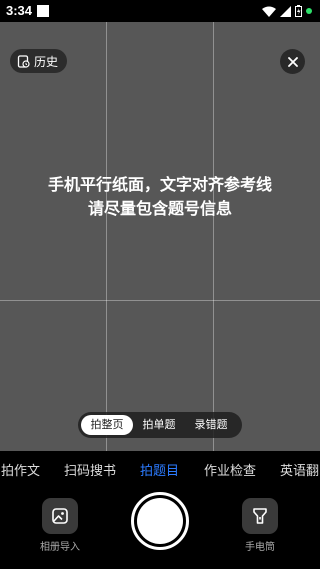  What do you see at coordinates (211, 425) in the screenshot?
I see `mode-record-mistake: 录错题` at bounding box center [211, 425].